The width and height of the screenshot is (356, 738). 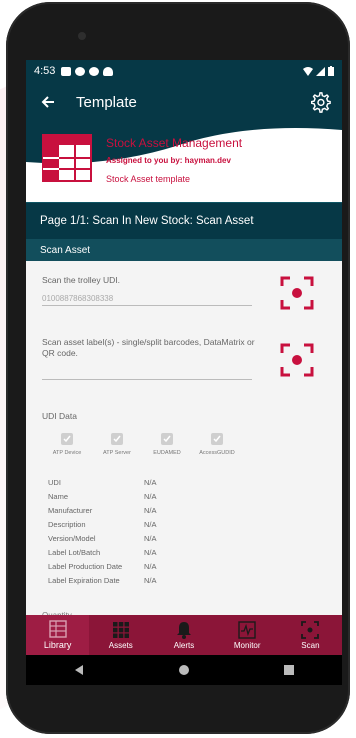 I want to click on system-home-icon, so click(x=184, y=670).